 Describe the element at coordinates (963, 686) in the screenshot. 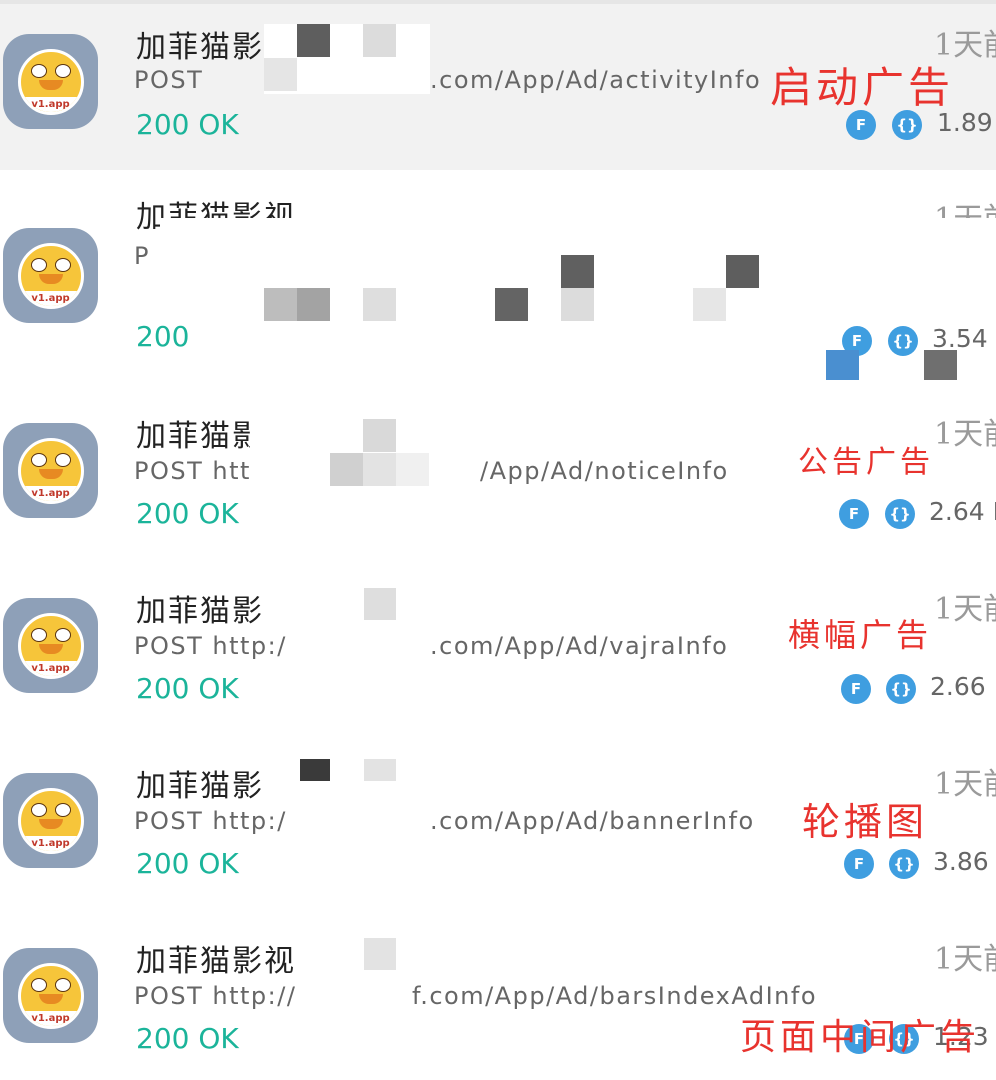

I see `response-size: 2.66 KB` at that location.